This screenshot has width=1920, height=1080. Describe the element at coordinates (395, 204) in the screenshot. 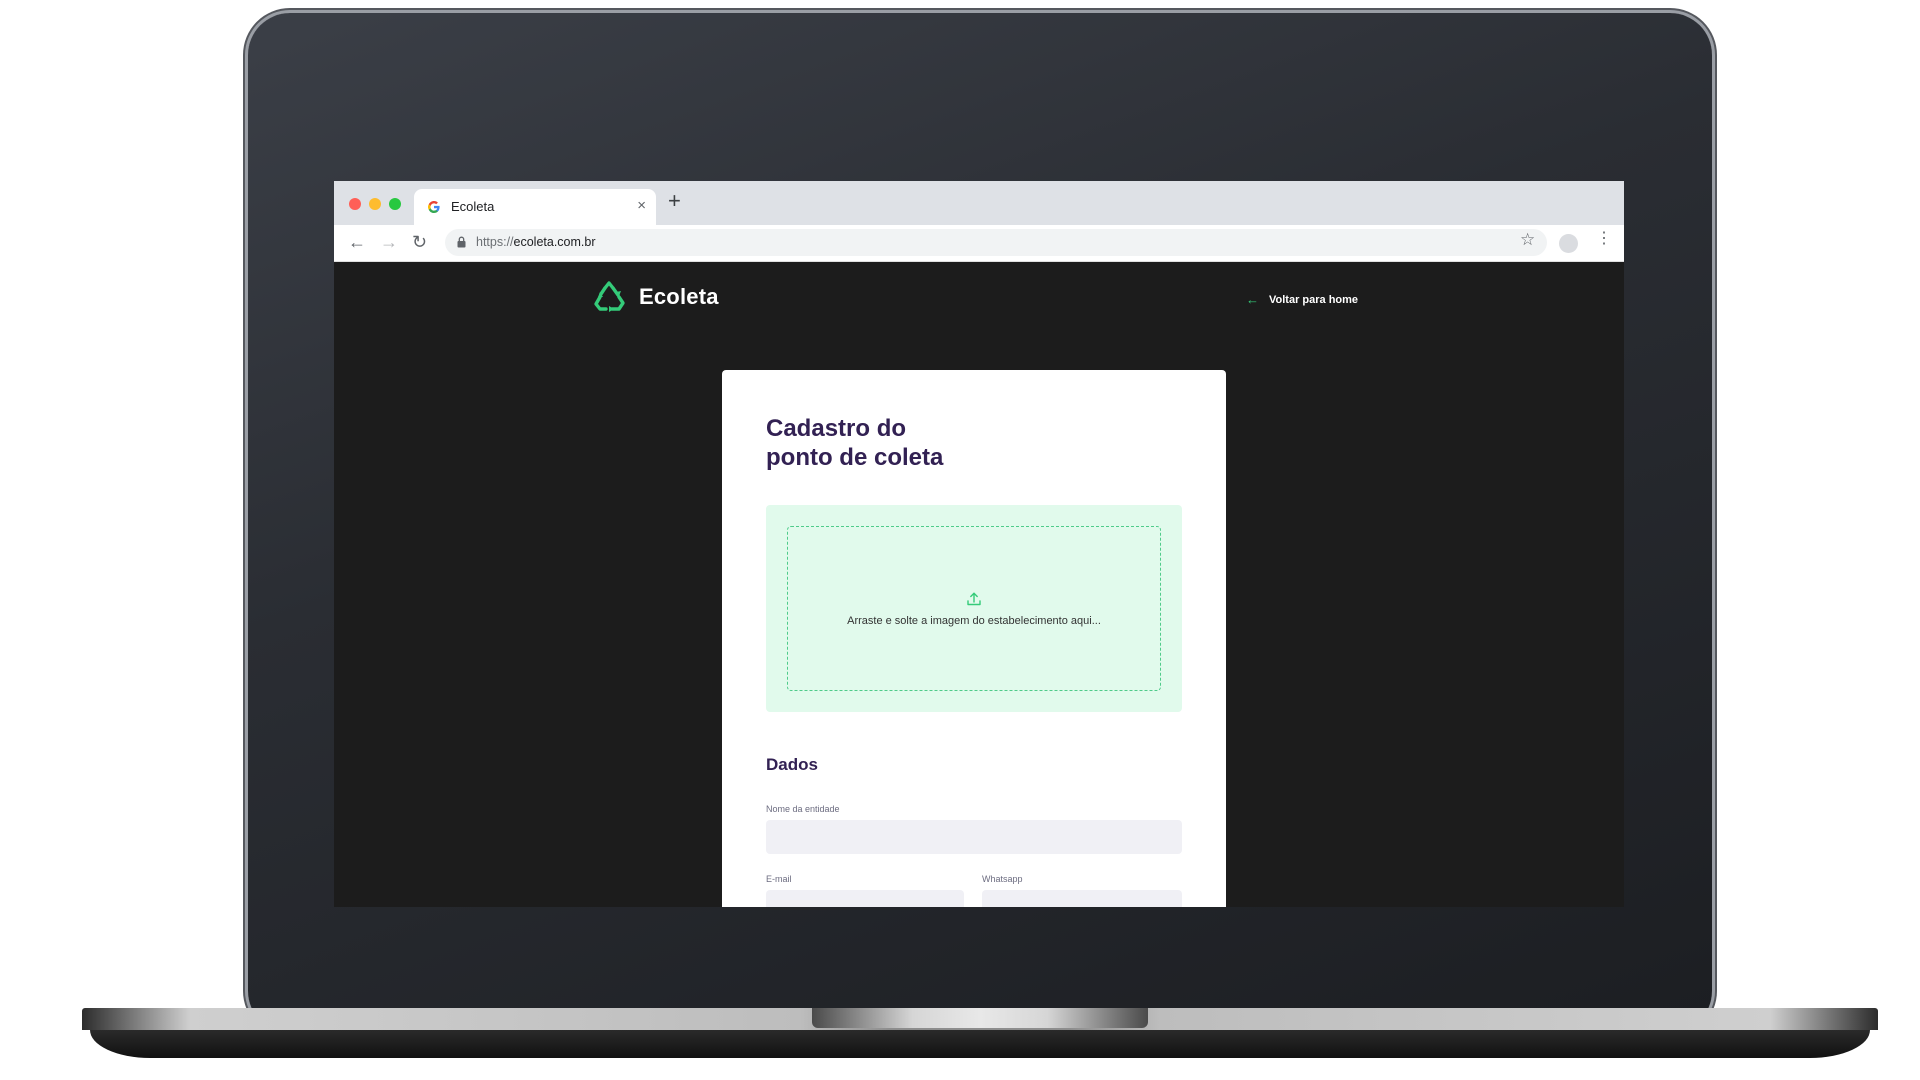

I see `maximize-window-button` at that location.